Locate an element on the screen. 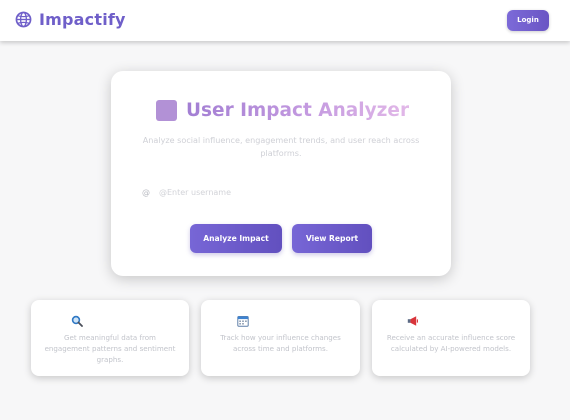 The width and height of the screenshot is (570, 420). view-report-button: View Report is located at coordinates (332, 238).